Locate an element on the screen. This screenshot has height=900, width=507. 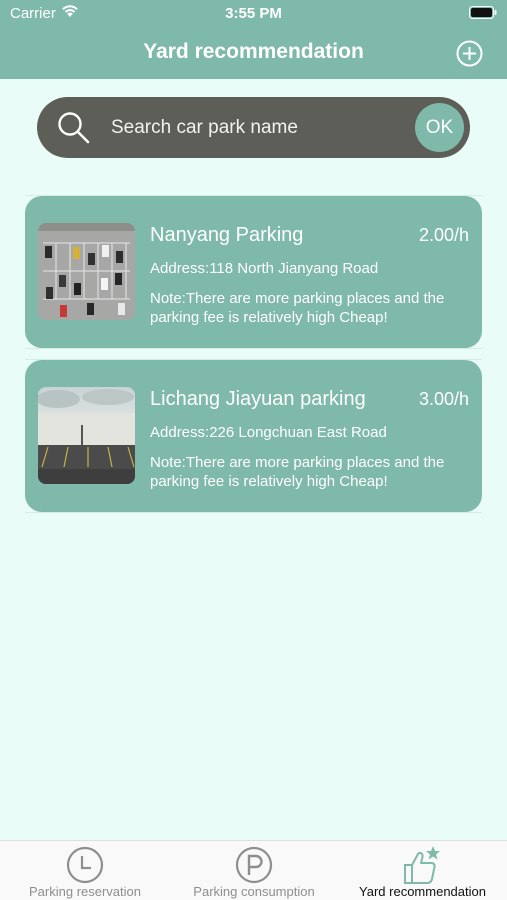
status-time: 3:55 PM is located at coordinates (253, 13).